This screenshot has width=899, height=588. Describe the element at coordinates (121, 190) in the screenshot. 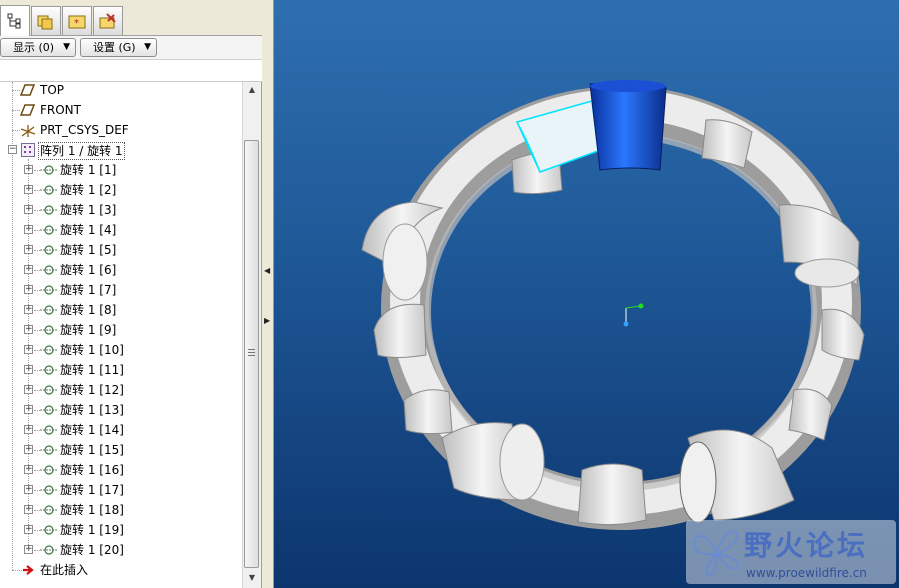

I see `tree-item-revolve: + 旋转 1 [2]` at that location.